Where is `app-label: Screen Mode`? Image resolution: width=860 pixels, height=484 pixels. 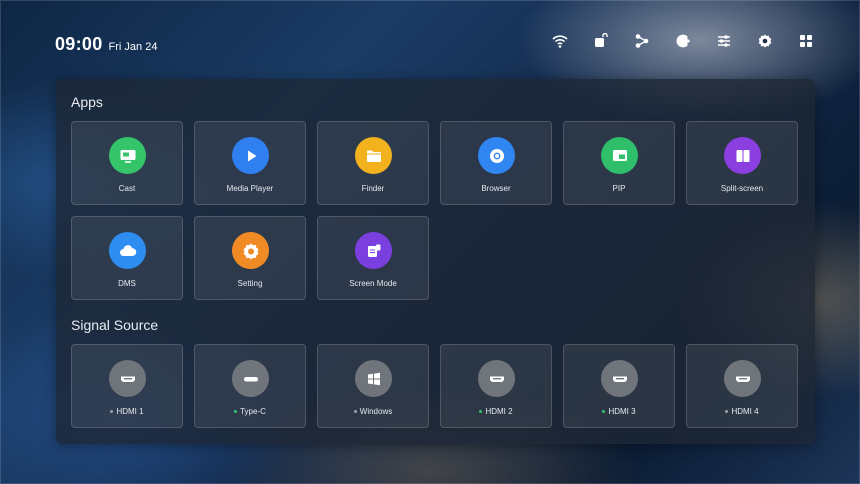
app-label: Screen Mode is located at coordinates (373, 283).